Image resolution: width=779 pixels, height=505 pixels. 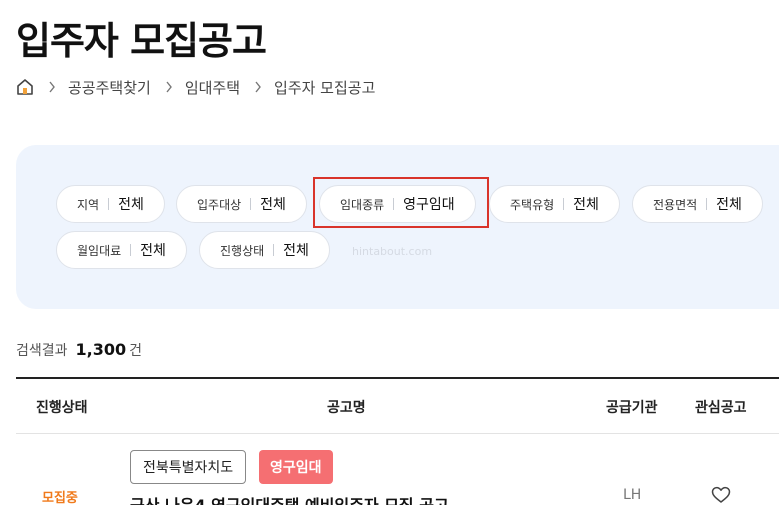 I want to click on filter-chip-monthly-rent: 월임대료 전체, so click(x=121, y=250).